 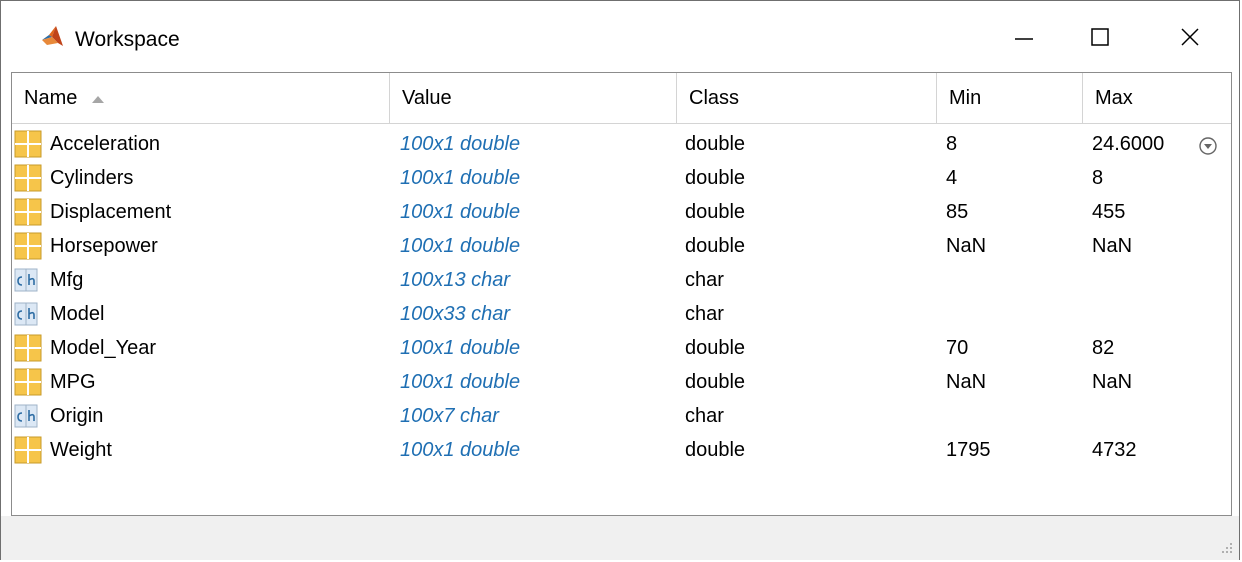 What do you see at coordinates (957, 212) in the screenshot?
I see `variable-min: 85` at bounding box center [957, 212].